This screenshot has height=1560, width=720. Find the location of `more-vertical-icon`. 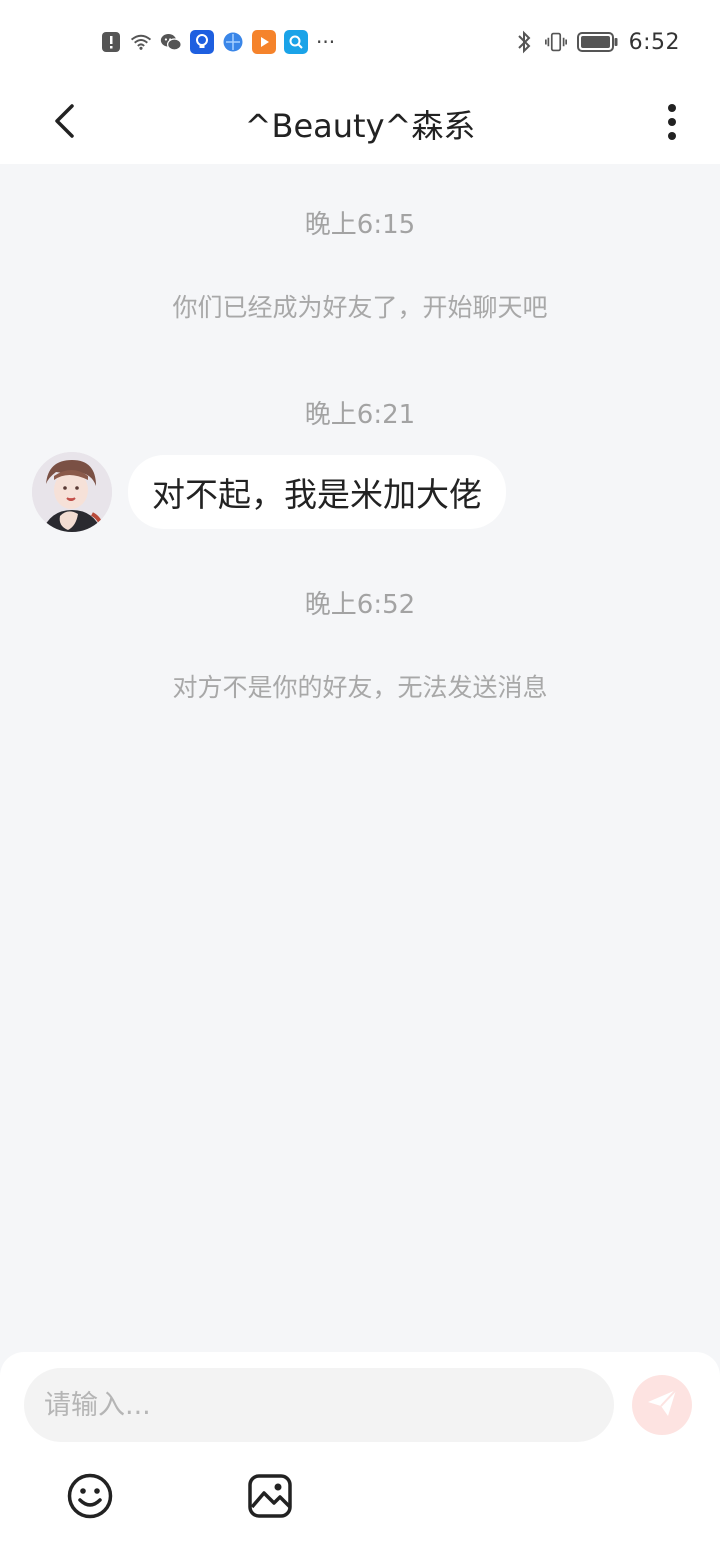

more-vertical-icon is located at coordinates (672, 124).